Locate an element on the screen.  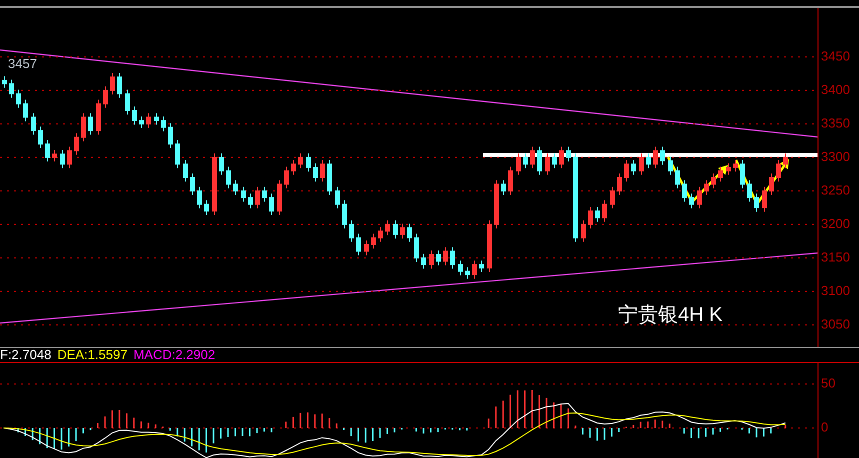
axis-label: 50 is located at coordinates (828, 382).